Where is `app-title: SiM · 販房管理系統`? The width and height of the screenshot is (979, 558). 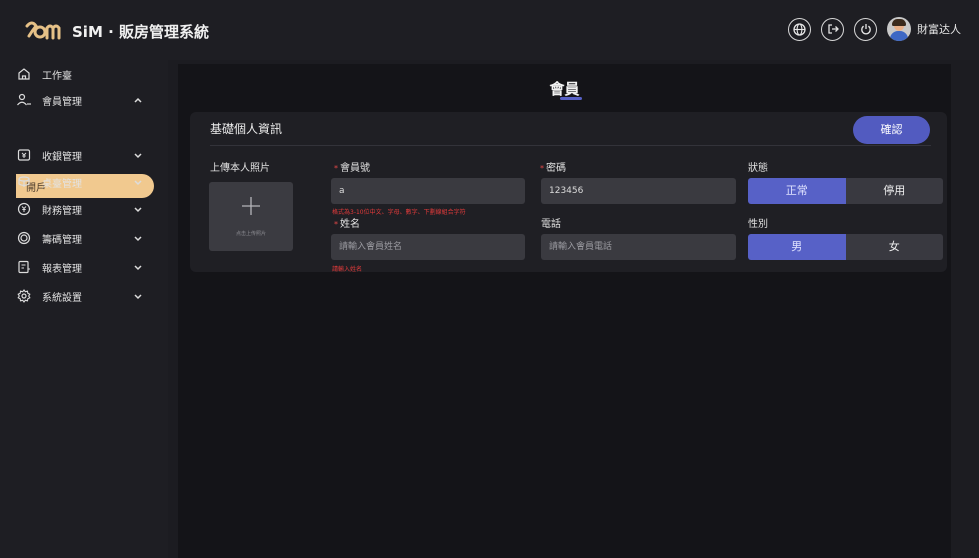
app-title: SiM · 販房管理系統 is located at coordinates (141, 31).